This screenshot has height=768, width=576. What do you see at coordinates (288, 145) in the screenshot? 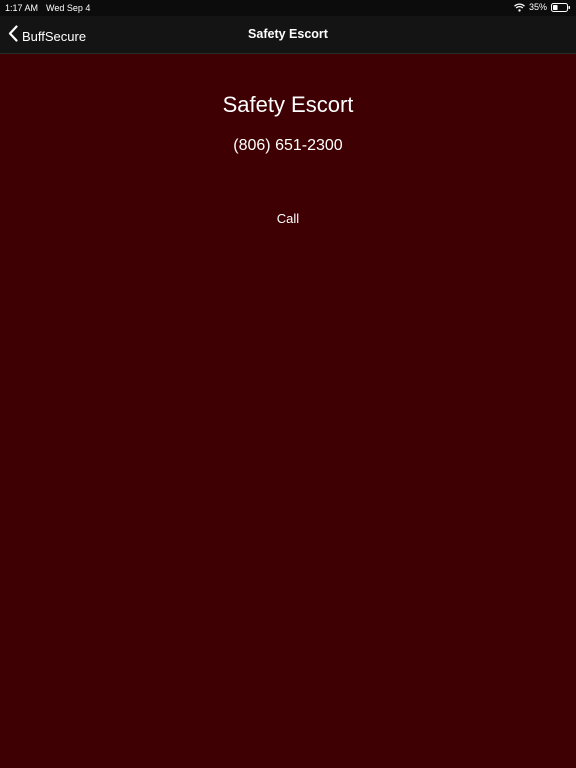
I see `phone-number: (806) 651-2300` at bounding box center [288, 145].